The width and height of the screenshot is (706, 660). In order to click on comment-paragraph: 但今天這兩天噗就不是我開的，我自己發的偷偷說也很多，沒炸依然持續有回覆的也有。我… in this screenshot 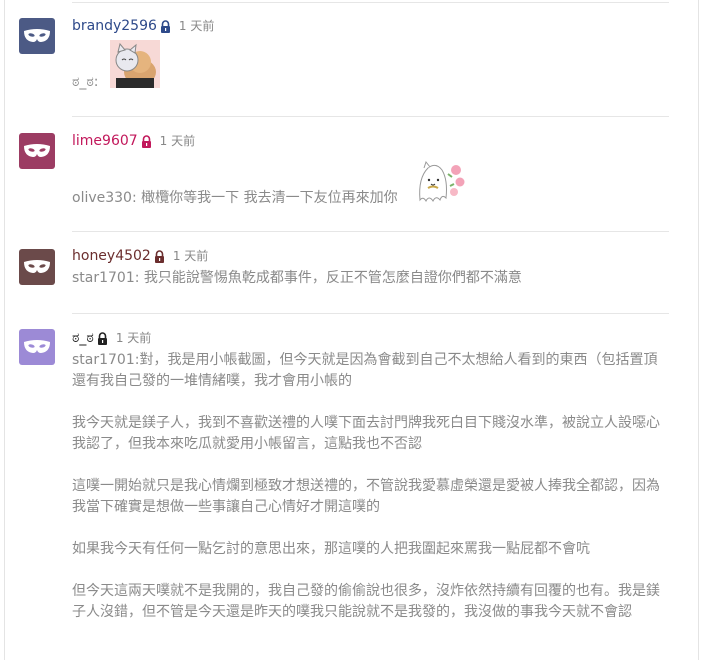, I will do `click(366, 601)`.